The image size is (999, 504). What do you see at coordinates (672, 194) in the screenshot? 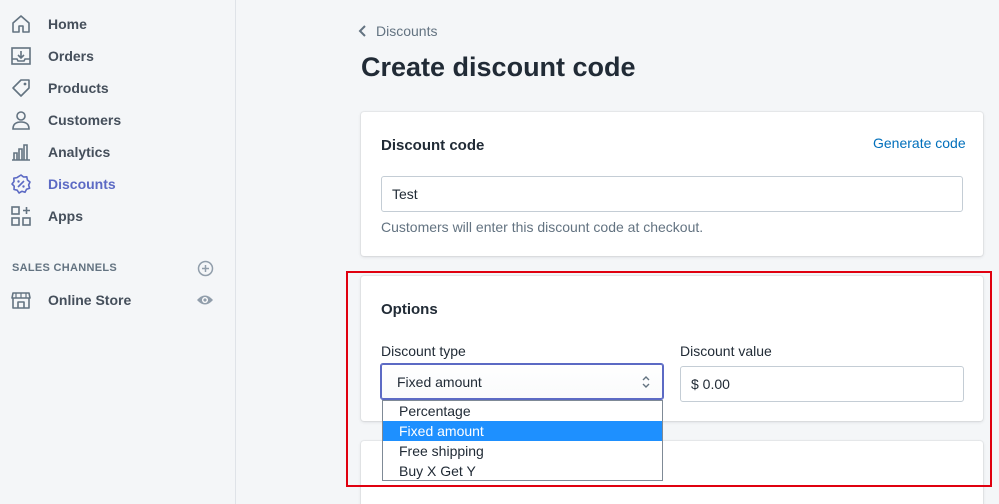
I see `discount-code-input: Test` at bounding box center [672, 194].